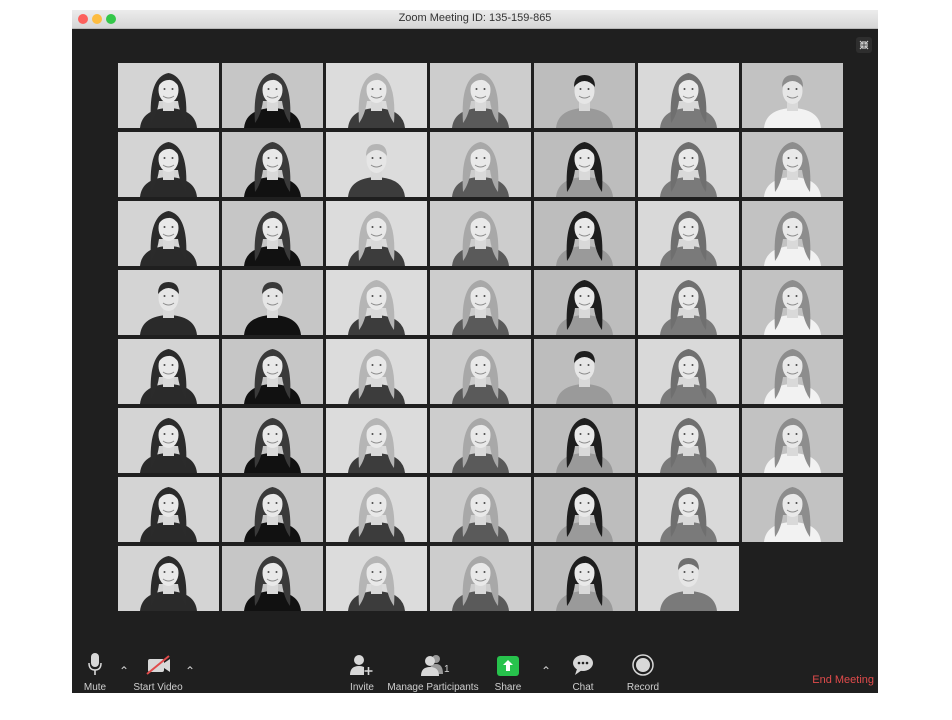 The height and width of the screenshot is (720, 952). I want to click on record-button: Record, so click(643, 669).